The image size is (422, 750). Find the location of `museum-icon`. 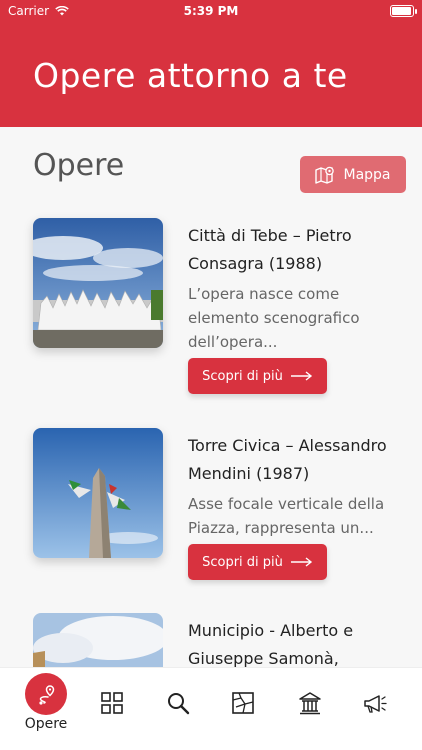

museum-icon is located at coordinates (310, 703).